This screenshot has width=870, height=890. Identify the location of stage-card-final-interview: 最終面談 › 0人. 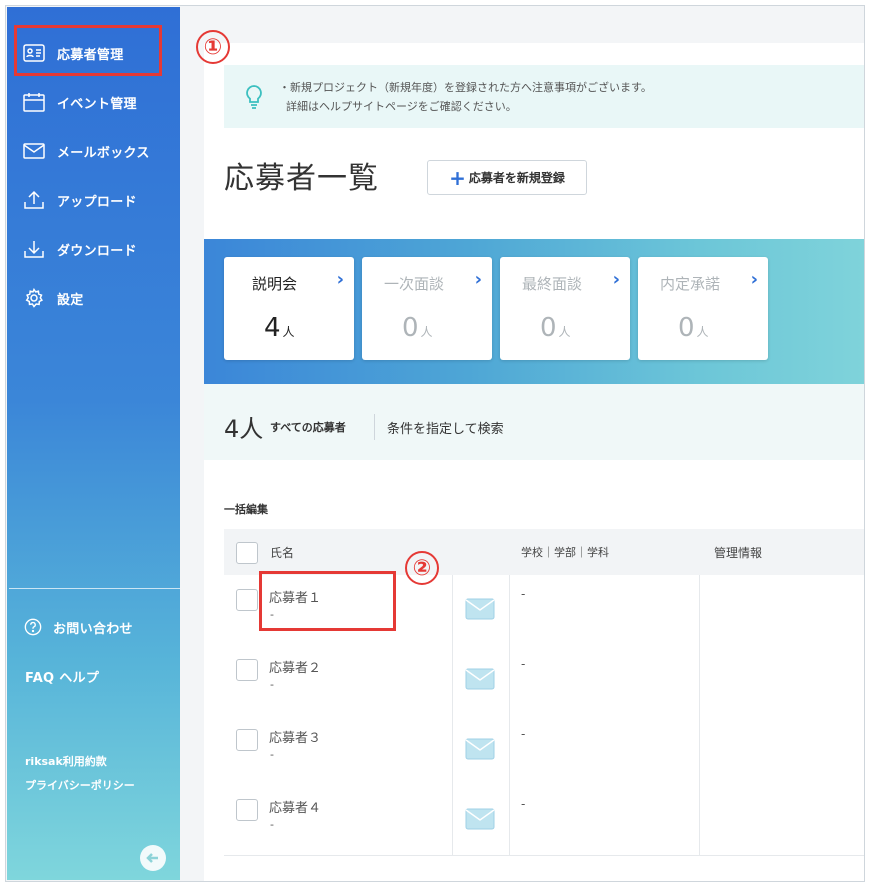
(565, 308).